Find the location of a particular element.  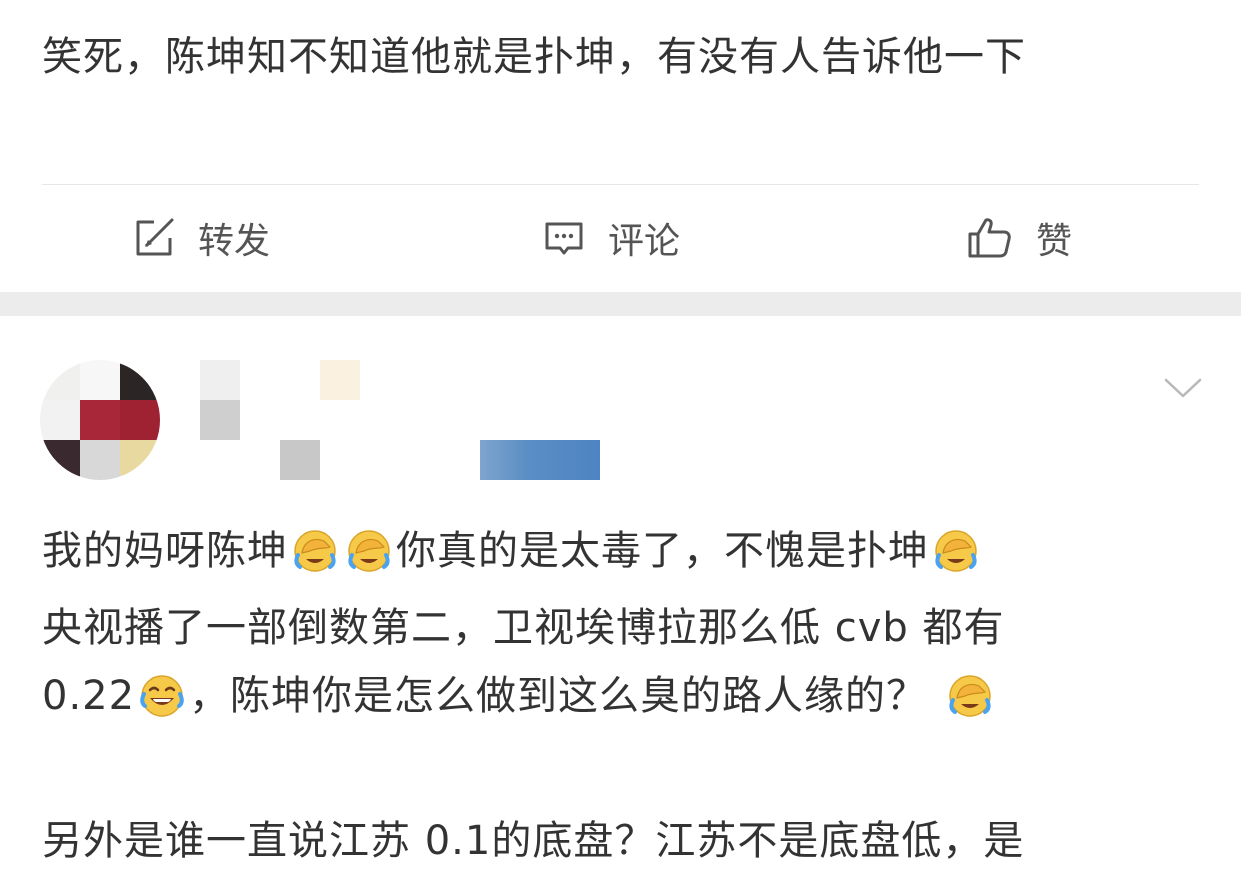

repost-button: 转发 is located at coordinates (201, 238).